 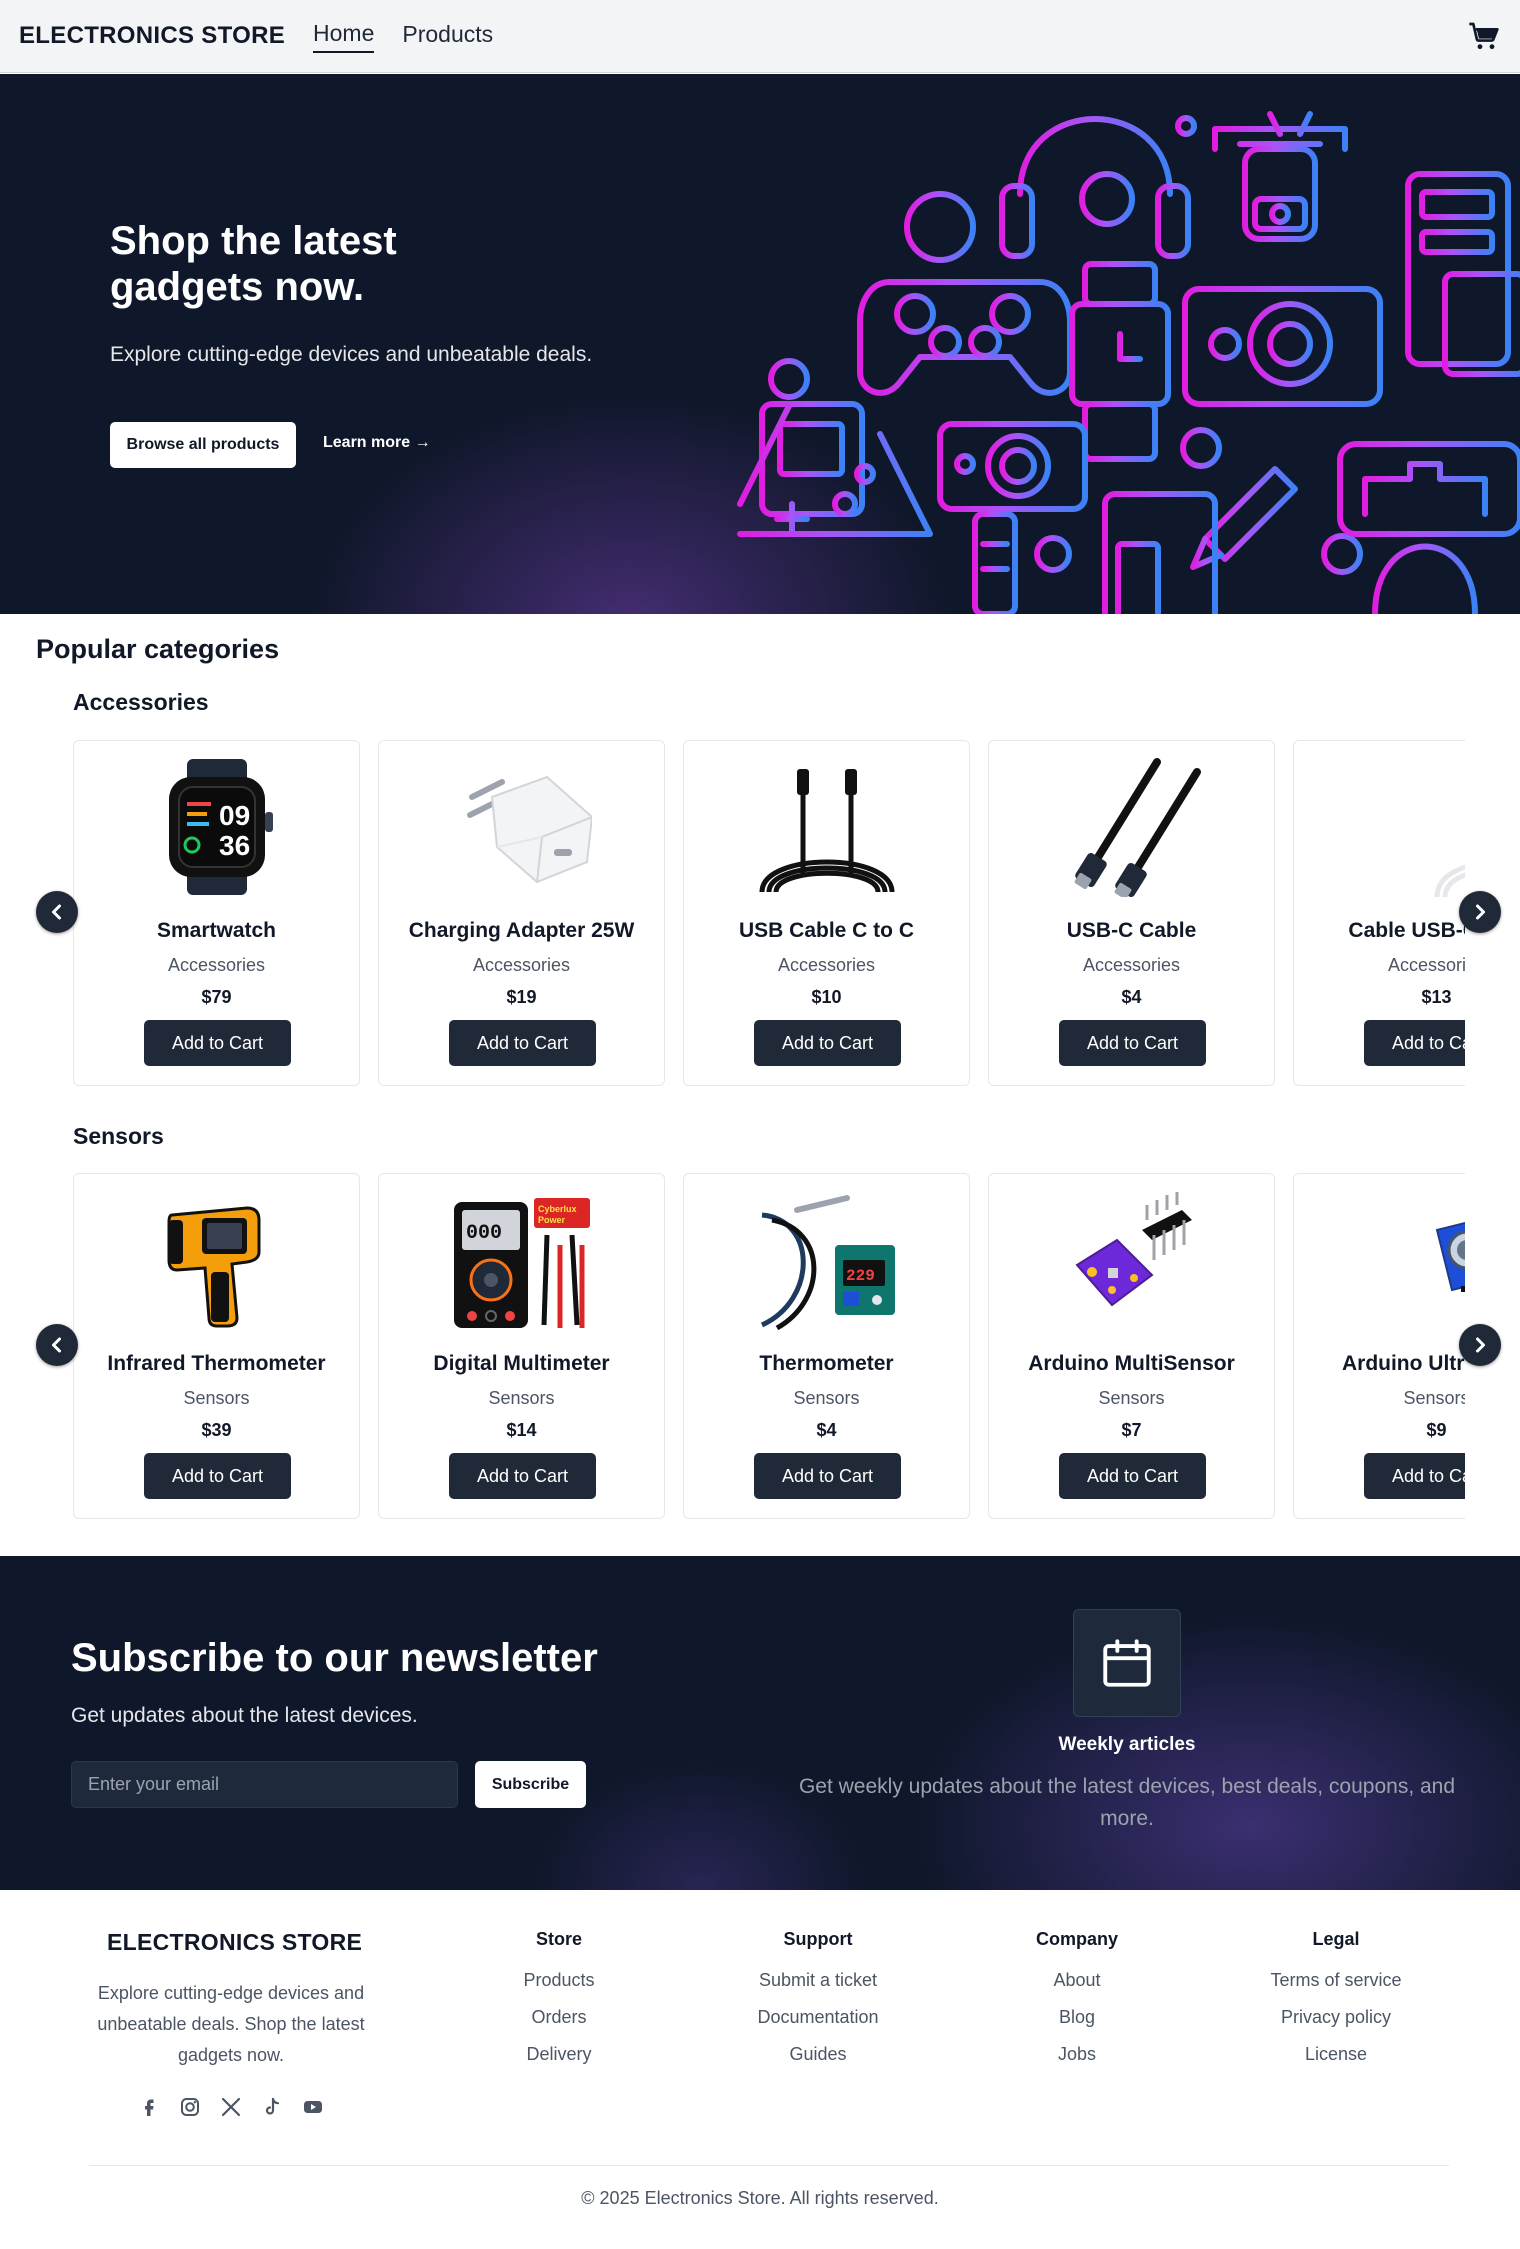 What do you see at coordinates (1280, 176) in the screenshot?
I see `drone-icon` at bounding box center [1280, 176].